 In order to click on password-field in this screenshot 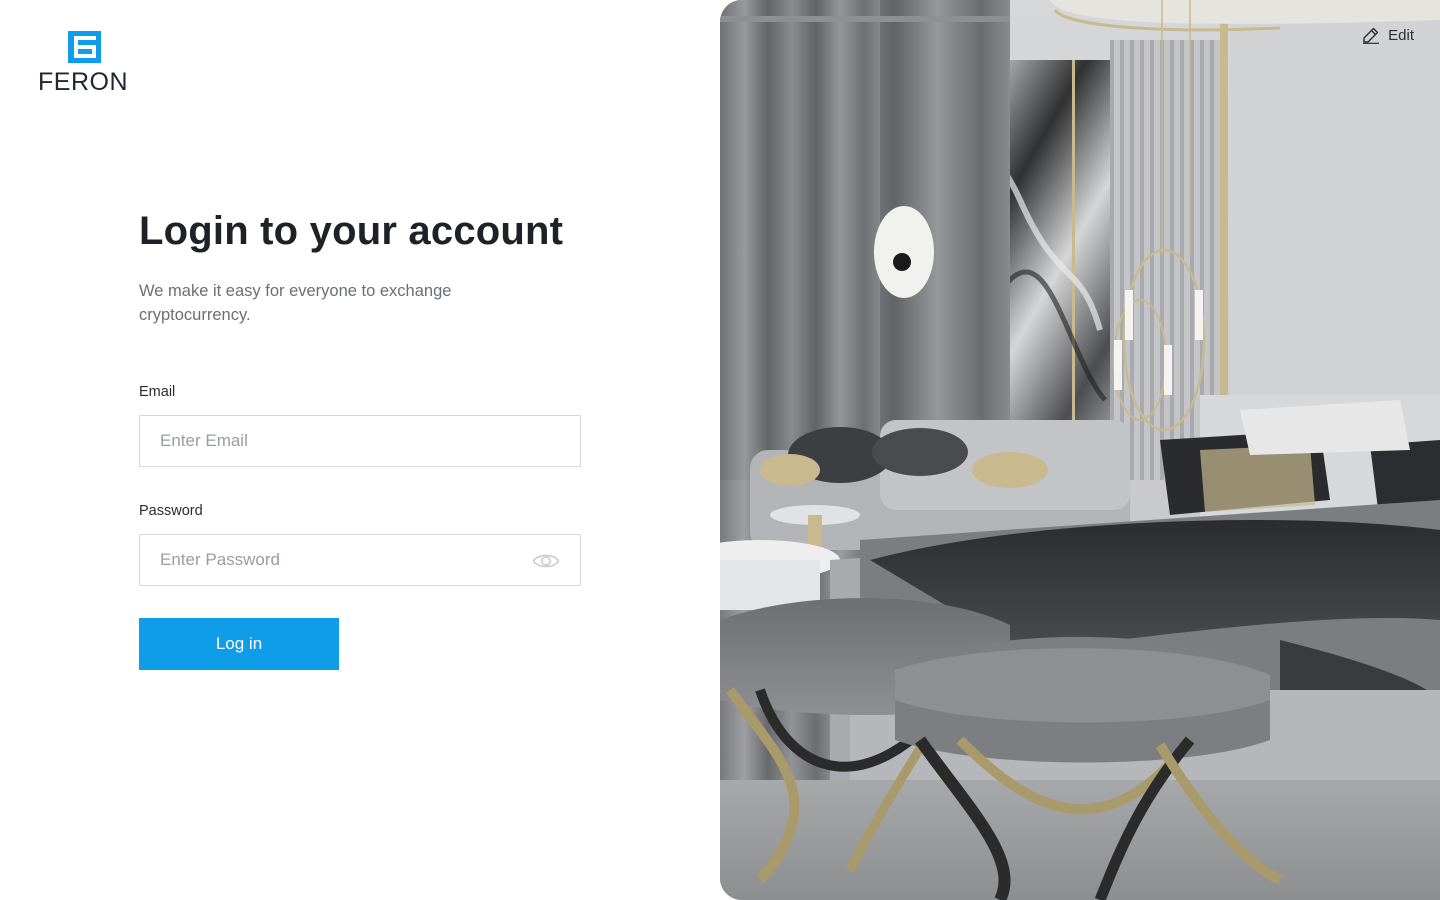, I will do `click(360, 560)`.